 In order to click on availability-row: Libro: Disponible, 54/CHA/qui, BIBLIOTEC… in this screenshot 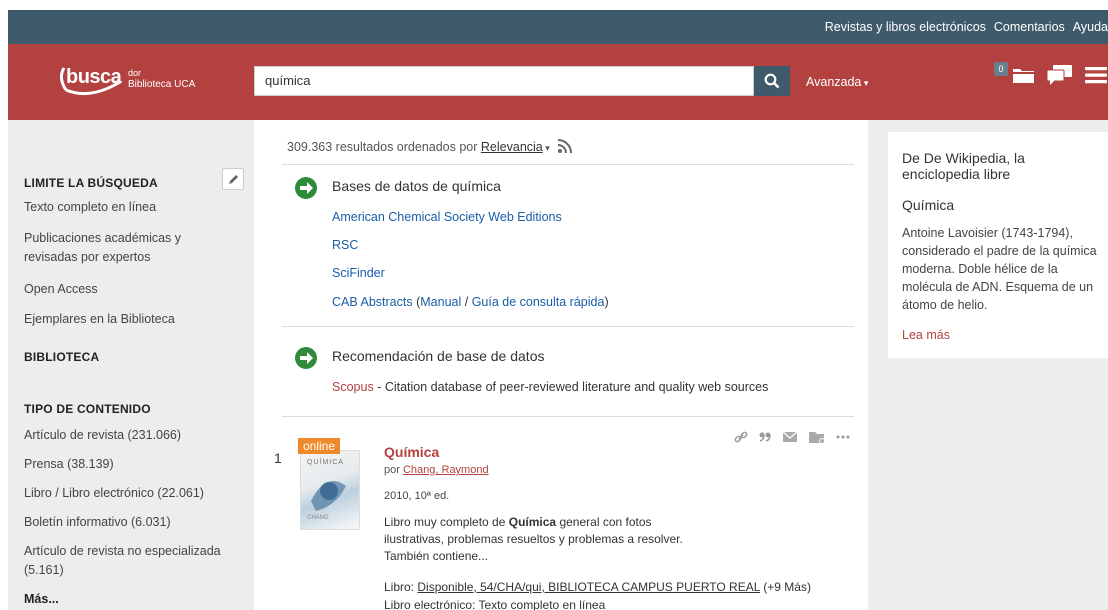, I will do `click(597, 587)`.